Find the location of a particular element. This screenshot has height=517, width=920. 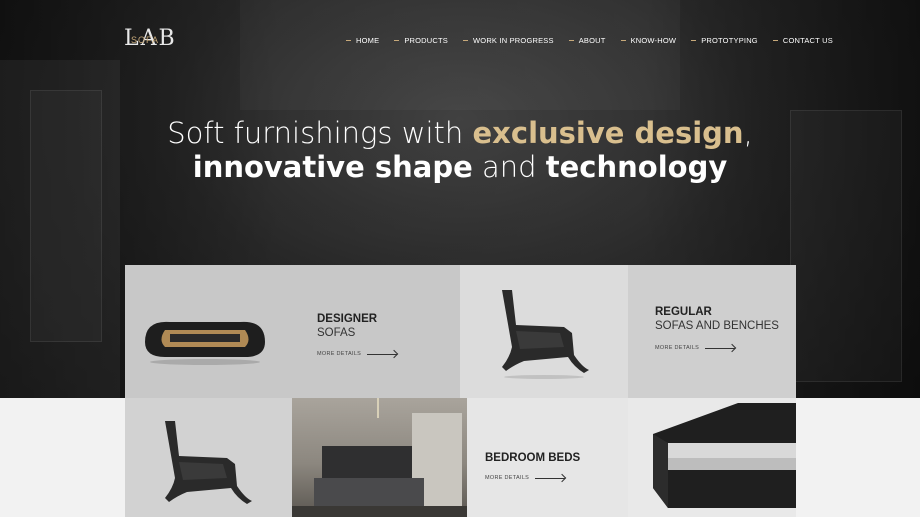

headline-line-1: Soft furnishings with exclusive design, is located at coordinates (460, 133).